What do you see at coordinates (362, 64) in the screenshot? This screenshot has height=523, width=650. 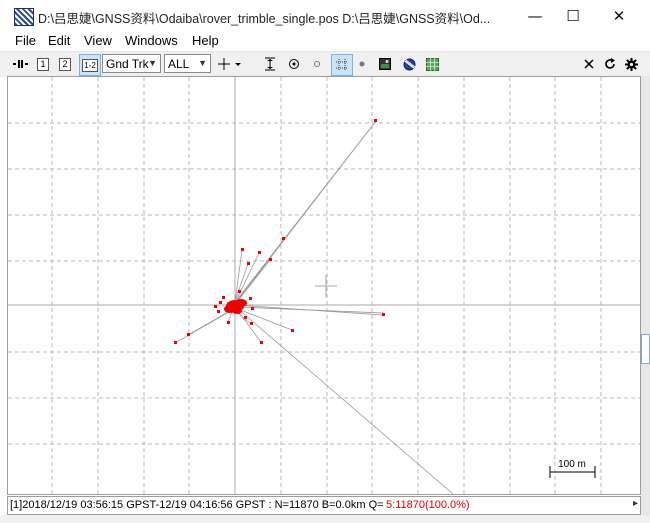 I see `dot-icon` at bounding box center [362, 64].